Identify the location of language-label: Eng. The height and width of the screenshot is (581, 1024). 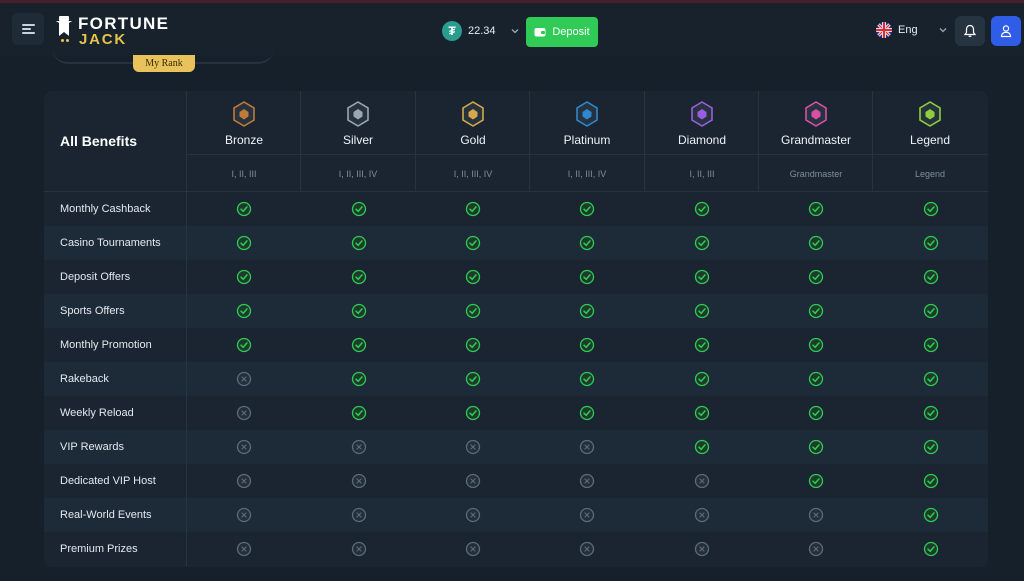
(908, 30).